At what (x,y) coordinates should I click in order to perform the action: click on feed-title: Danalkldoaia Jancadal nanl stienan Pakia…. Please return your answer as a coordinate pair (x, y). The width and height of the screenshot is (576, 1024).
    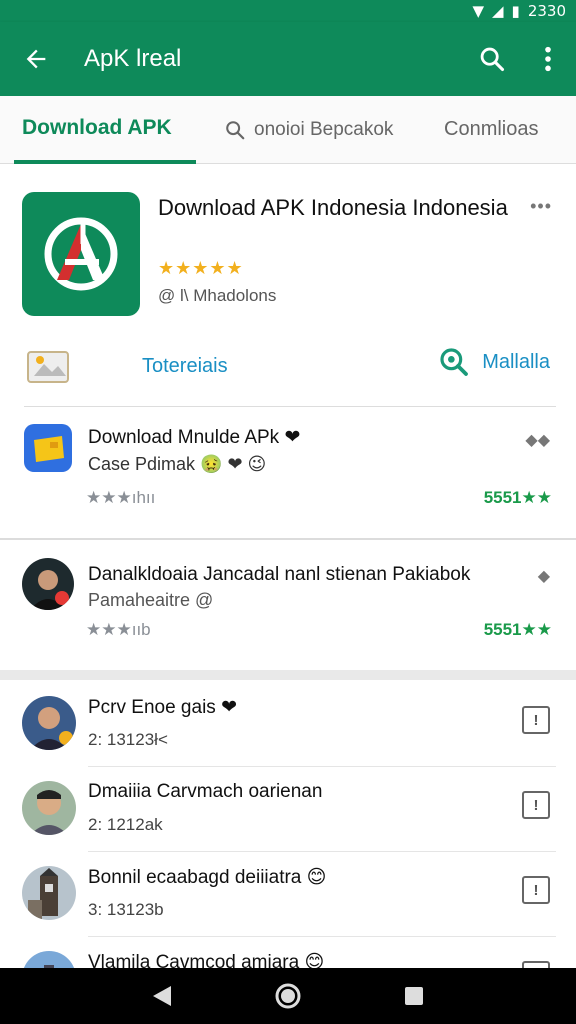
    Looking at the image, I should click on (279, 574).